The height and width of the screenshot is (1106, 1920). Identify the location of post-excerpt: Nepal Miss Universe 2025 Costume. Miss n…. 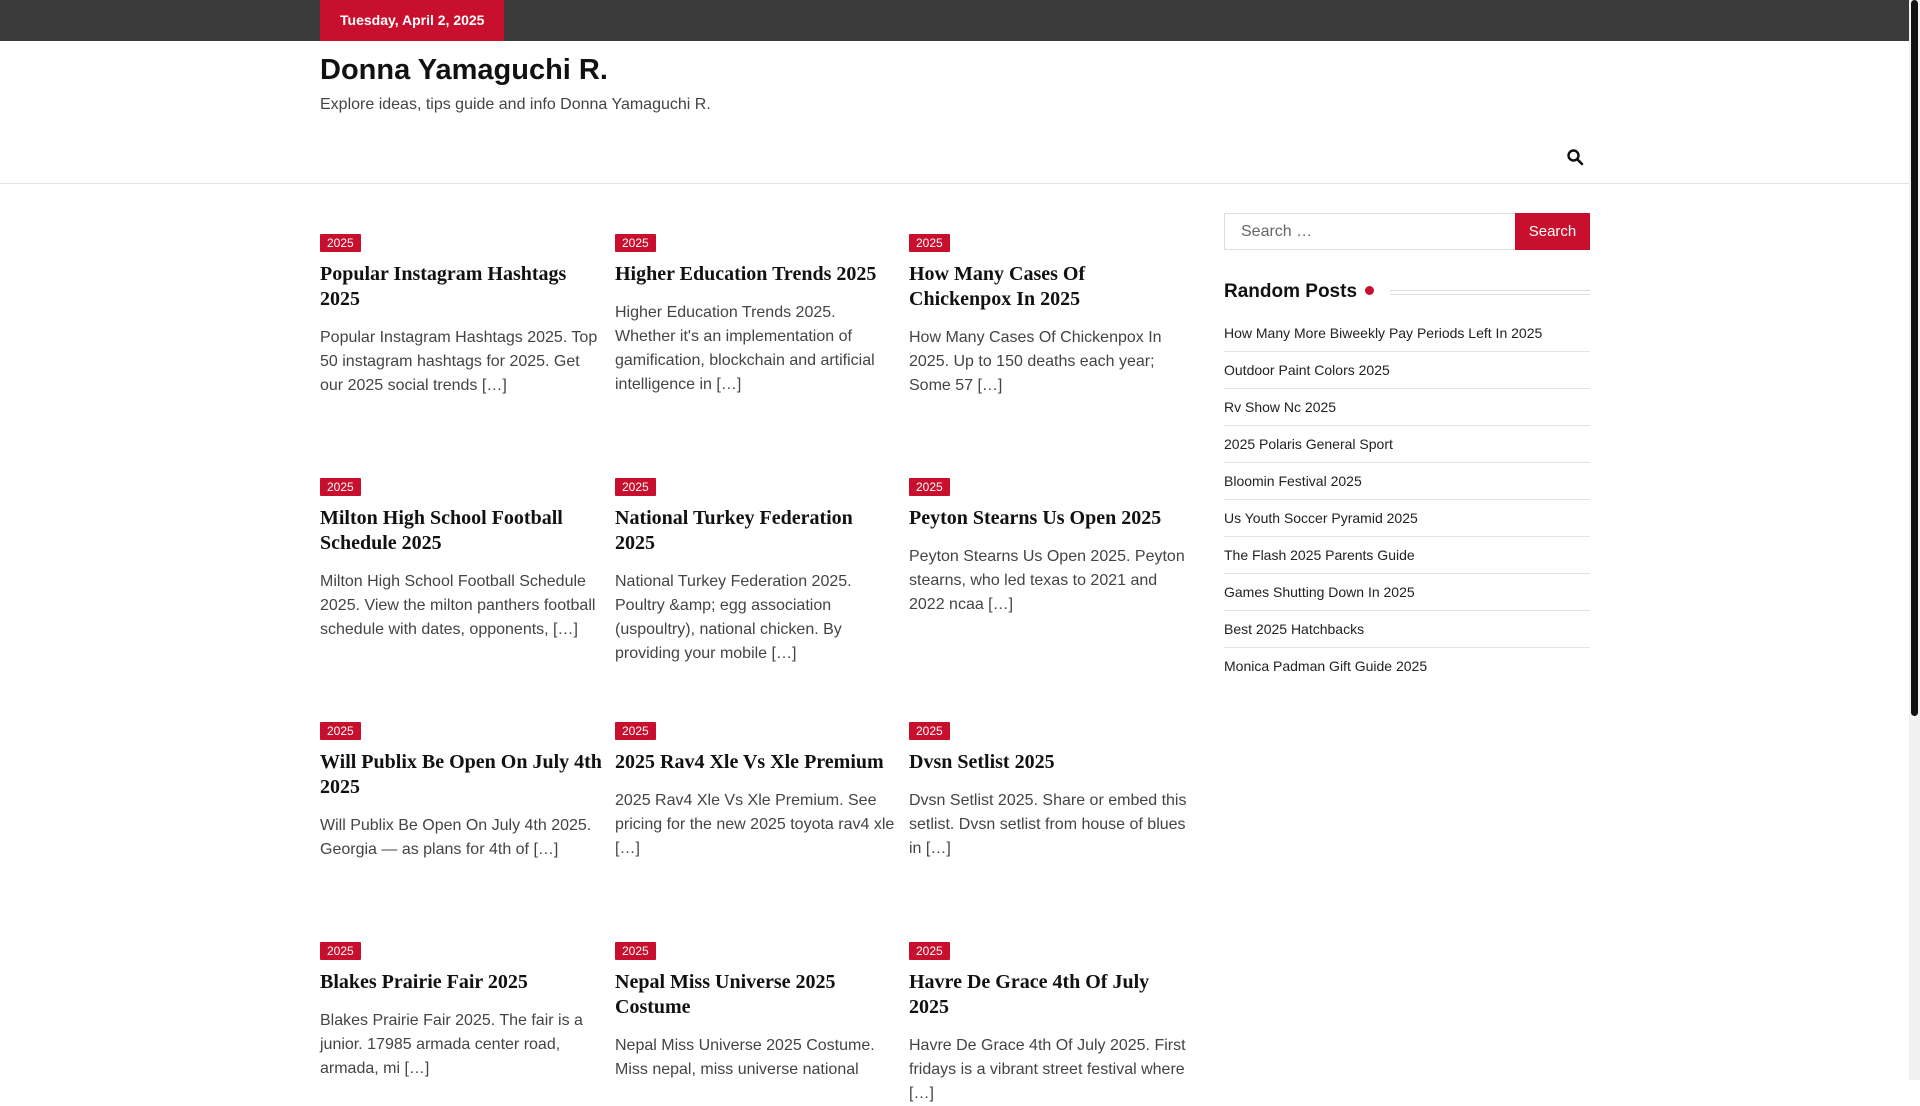
(745, 1057).